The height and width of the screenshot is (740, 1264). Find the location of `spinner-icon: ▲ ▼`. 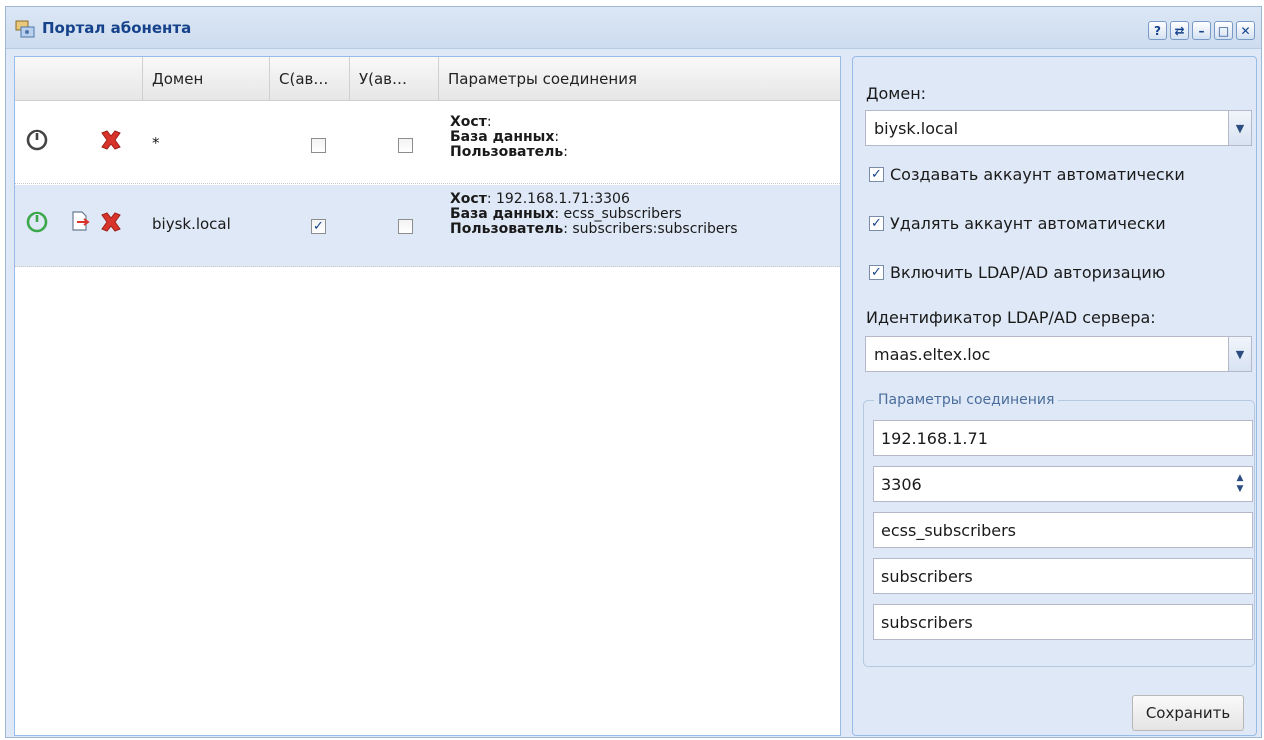

spinner-icon: ▲ ▼ is located at coordinates (1240, 484).